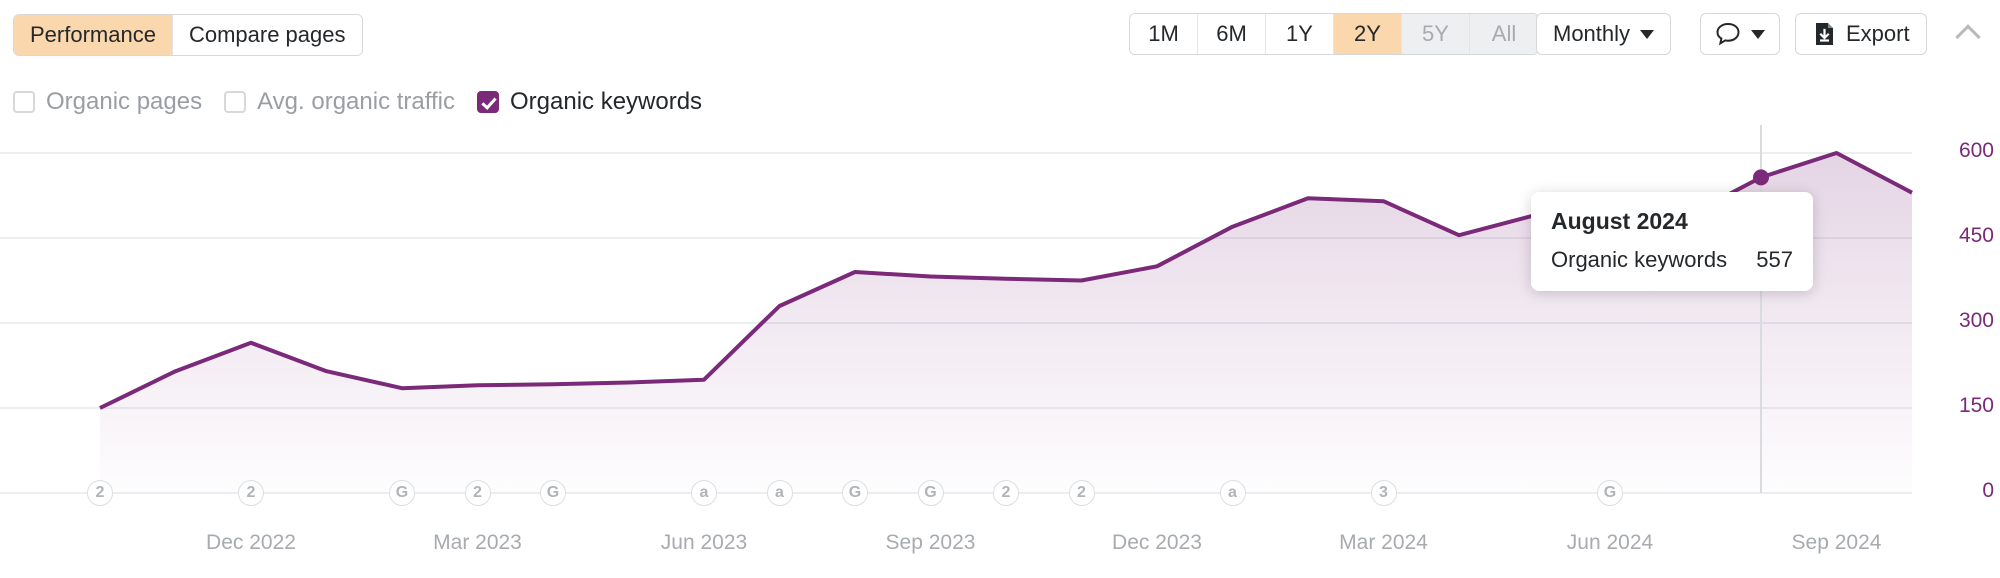 The width and height of the screenshot is (2000, 578). Describe the element at coordinates (1383, 493) in the screenshot. I see `event-marker: 3` at that location.